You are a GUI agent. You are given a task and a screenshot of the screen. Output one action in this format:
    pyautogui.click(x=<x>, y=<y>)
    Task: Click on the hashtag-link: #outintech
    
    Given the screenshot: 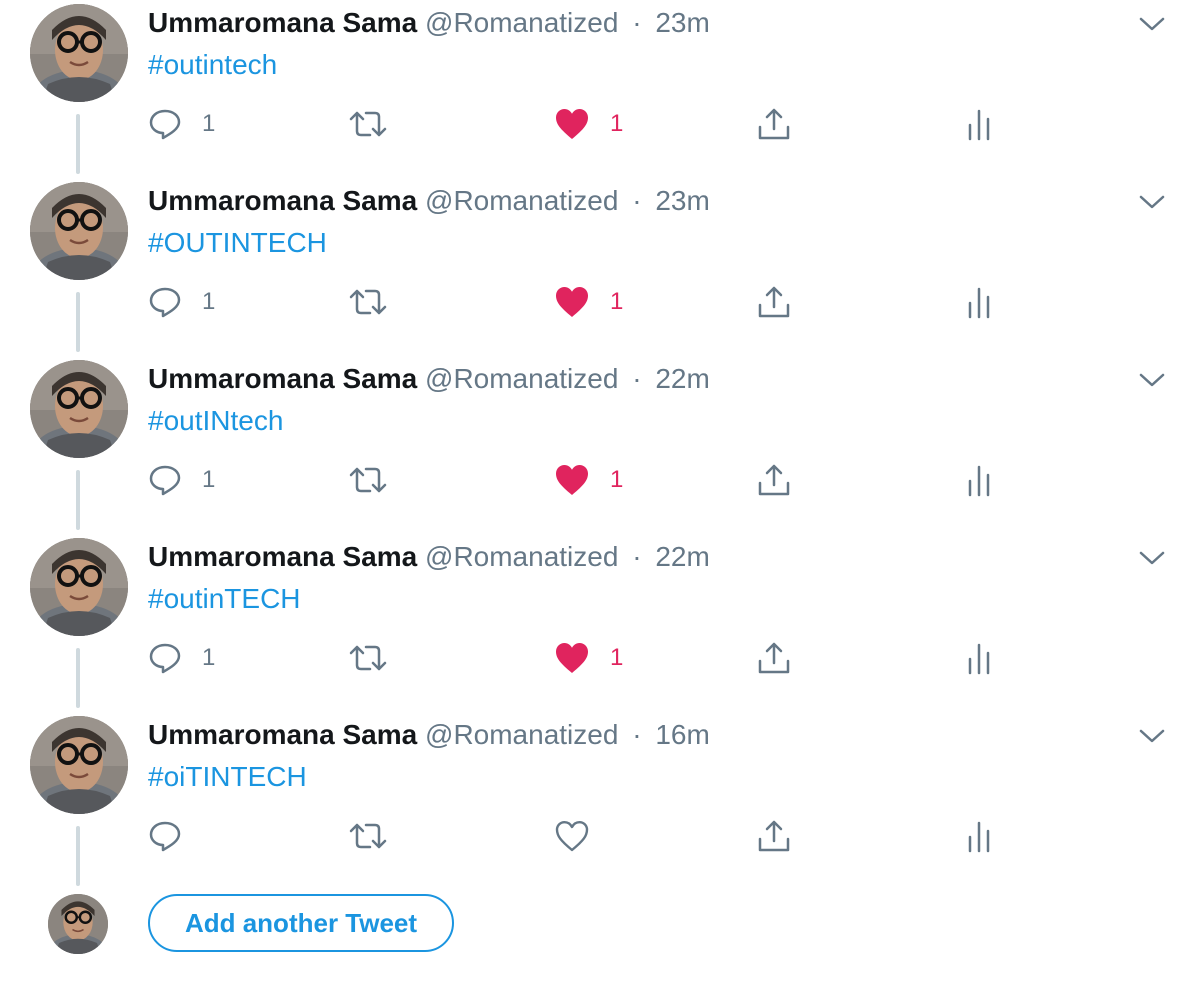 What is the action you would take?
    pyautogui.click(x=212, y=64)
    